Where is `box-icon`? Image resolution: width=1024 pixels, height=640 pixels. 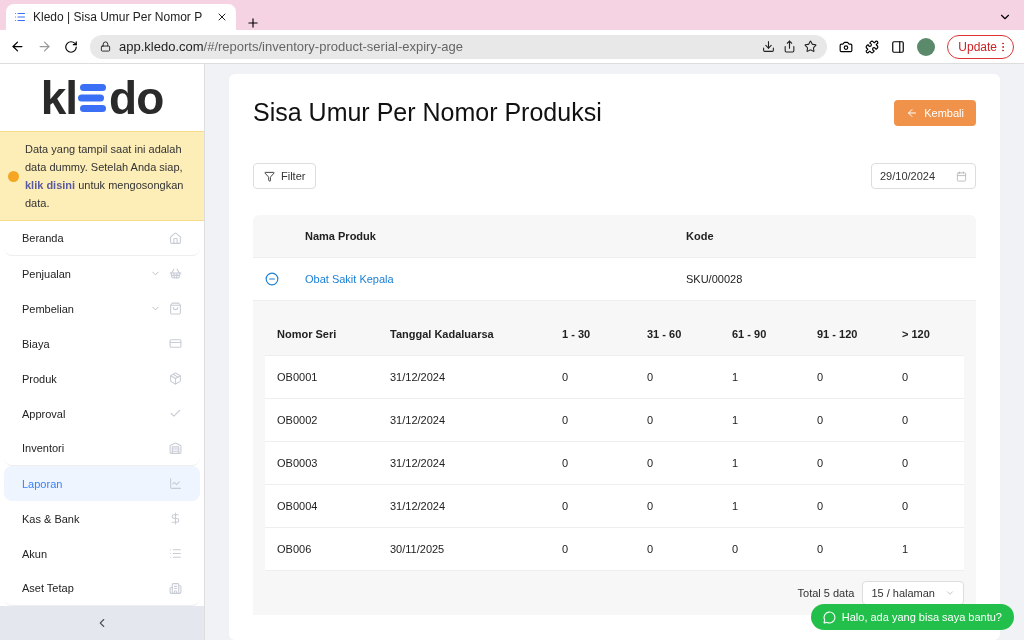
box-icon is located at coordinates (175, 379).